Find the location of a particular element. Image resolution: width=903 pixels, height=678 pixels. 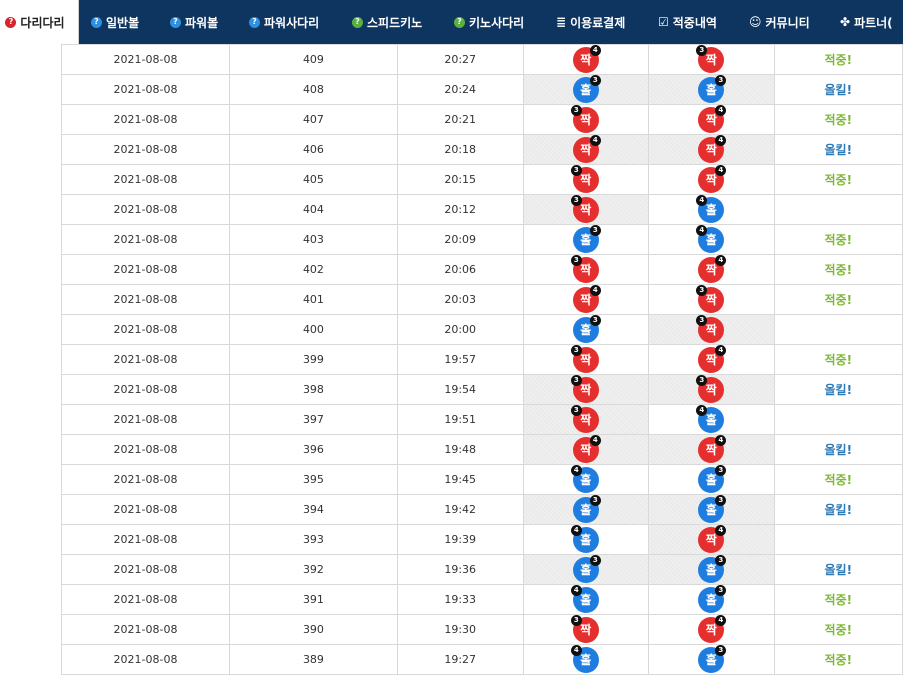

nav-tab-powerball: ? 파워볼 is located at coordinates (194, 22).